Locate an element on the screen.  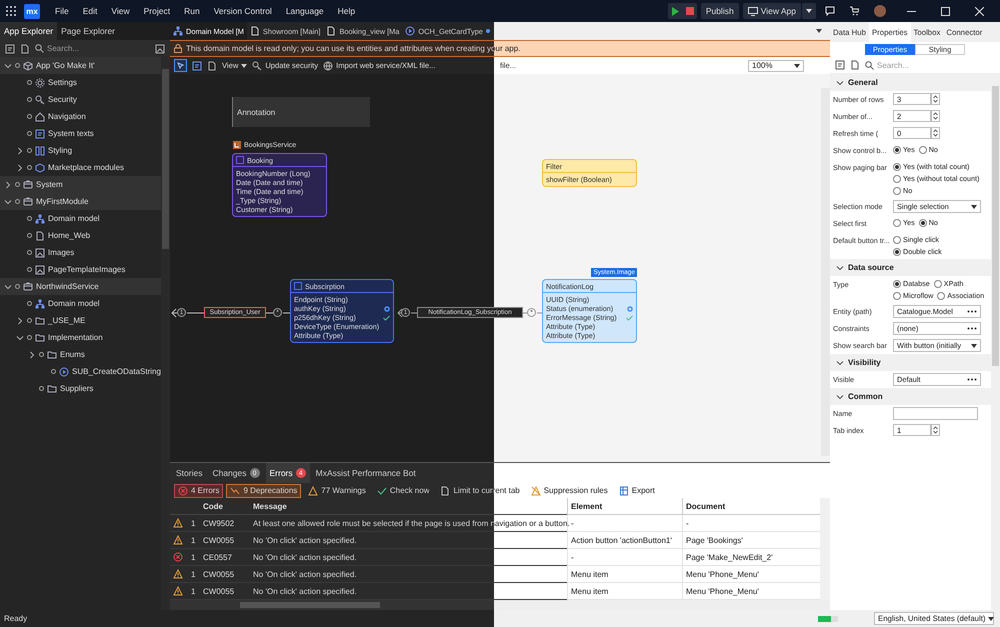
tree-item: Navigation is located at coordinates (80, 116).